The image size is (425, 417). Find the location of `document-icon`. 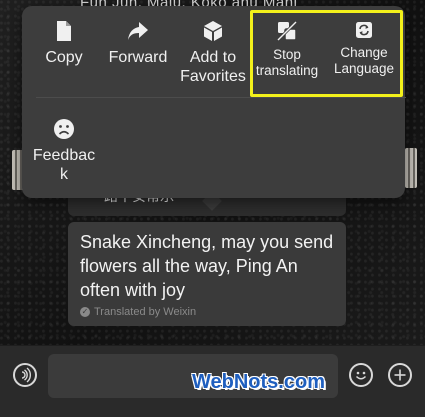

document-icon is located at coordinates (64, 31).